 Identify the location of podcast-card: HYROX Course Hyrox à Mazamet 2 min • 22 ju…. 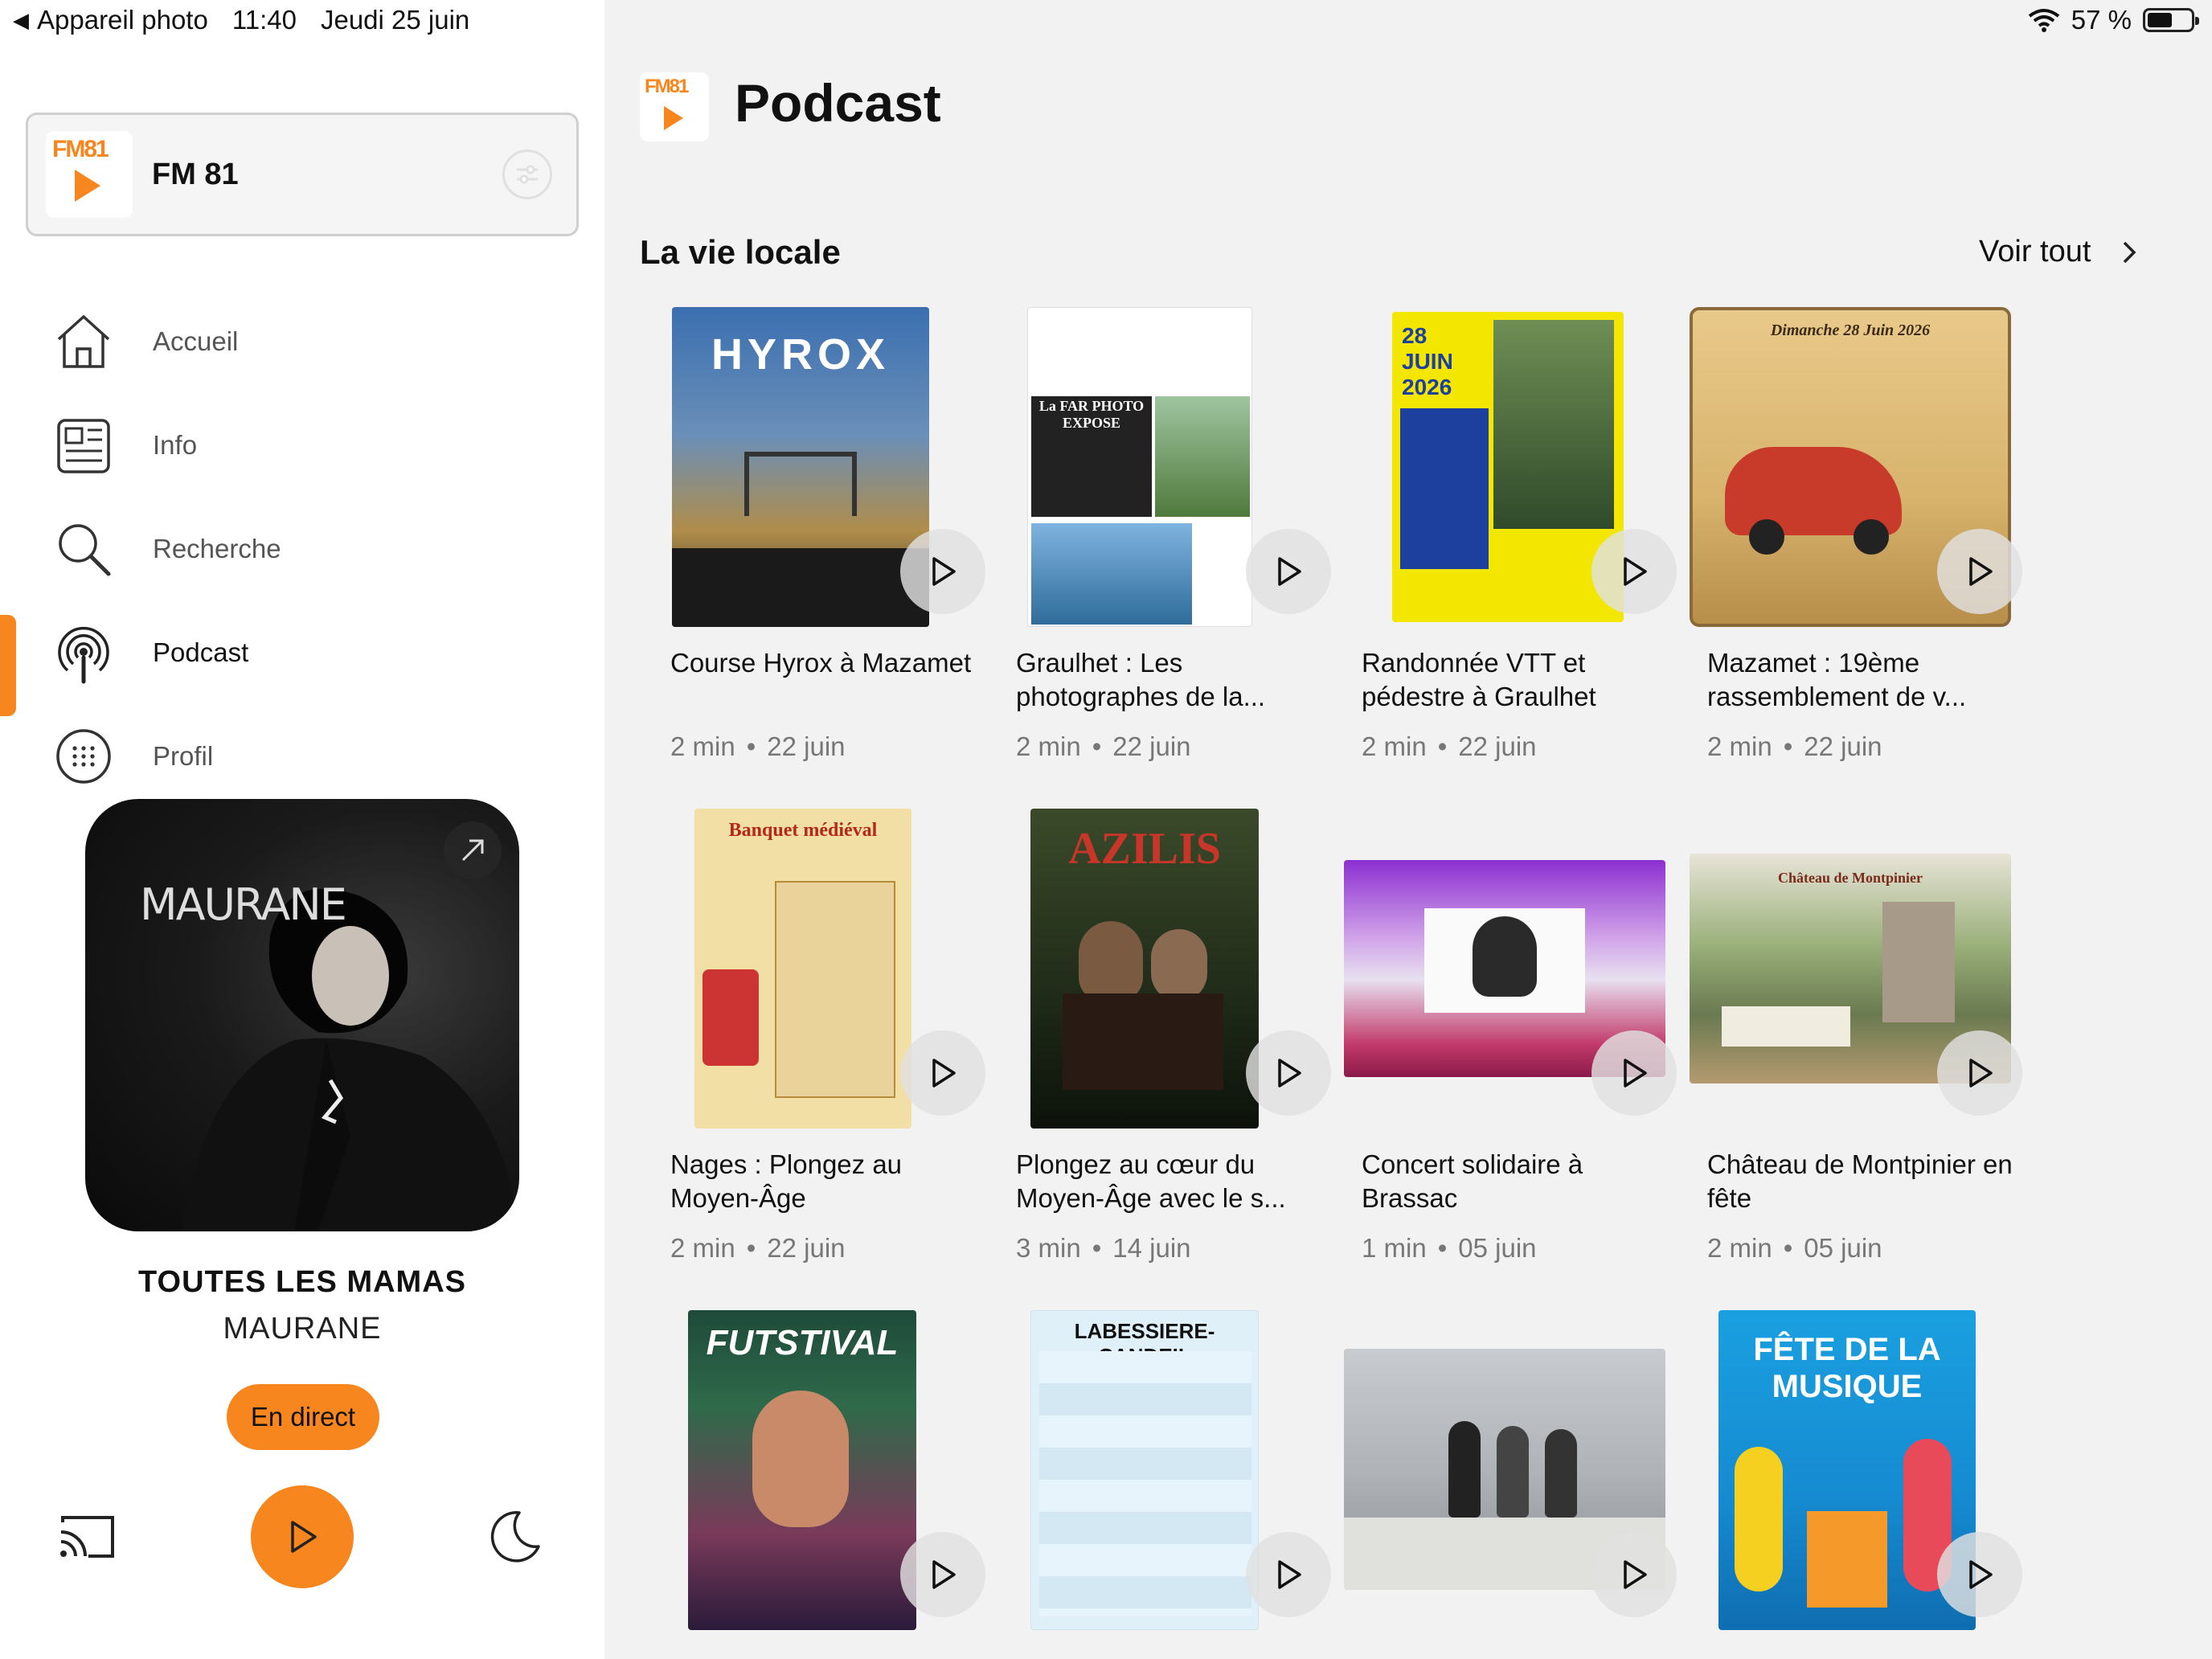
(819, 534).